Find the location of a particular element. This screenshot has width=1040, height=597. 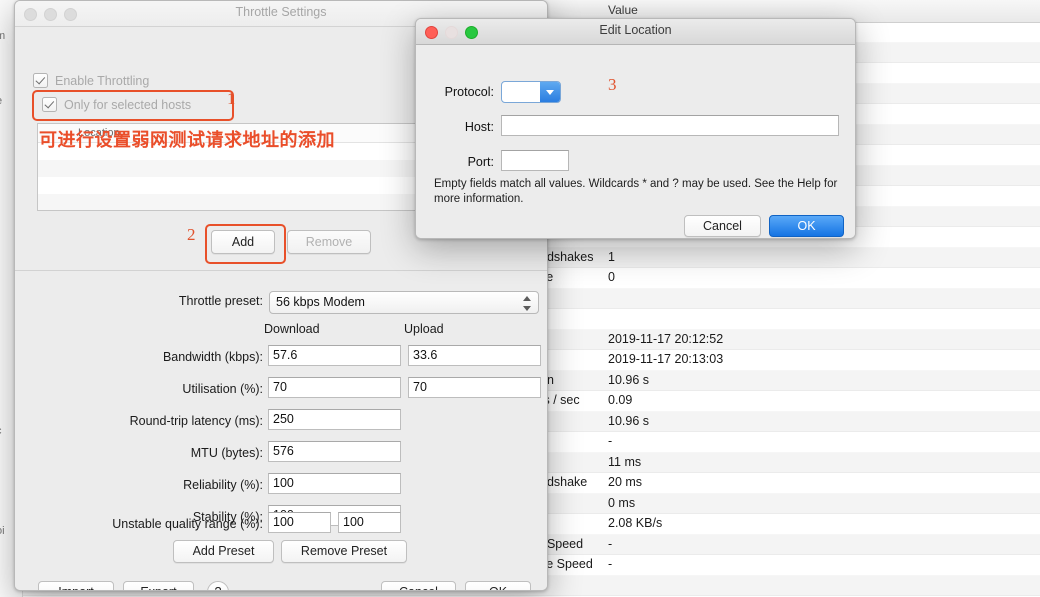

field-label: Round-trip latency (ms): is located at coordinates (196, 421).